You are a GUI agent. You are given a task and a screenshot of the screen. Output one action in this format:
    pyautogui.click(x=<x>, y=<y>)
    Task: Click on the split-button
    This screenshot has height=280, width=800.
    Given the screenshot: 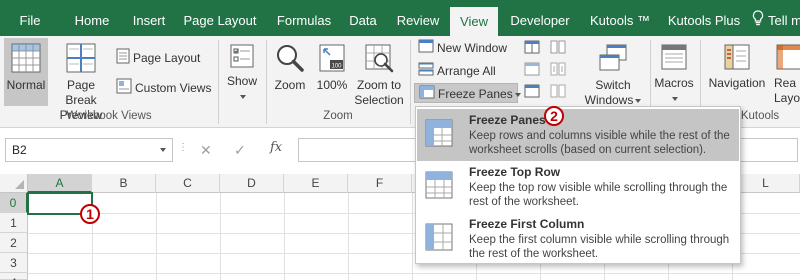 What is the action you would take?
    pyautogui.click(x=532, y=50)
    